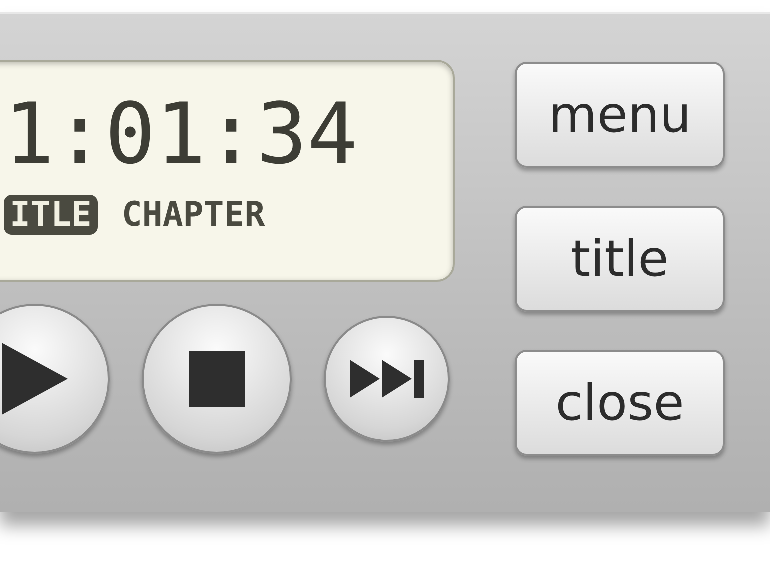 The width and height of the screenshot is (770, 578). What do you see at coordinates (35, 379) in the screenshot?
I see `play-icon` at bounding box center [35, 379].